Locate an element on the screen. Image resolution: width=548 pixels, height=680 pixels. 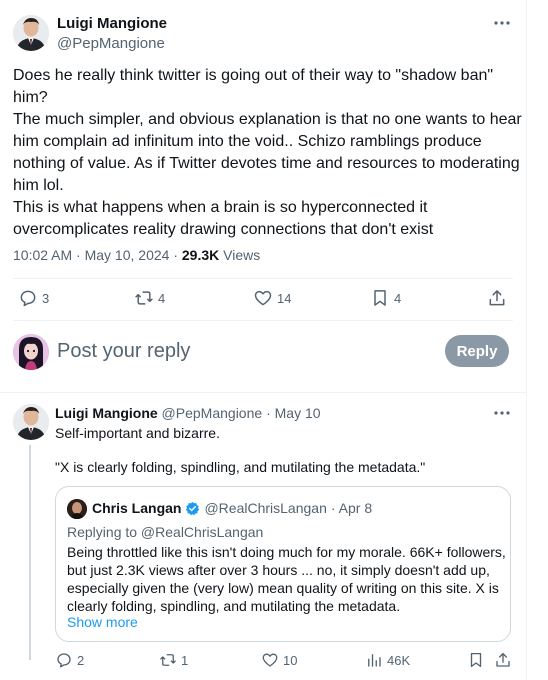
views-count: 46K is located at coordinates (399, 660).